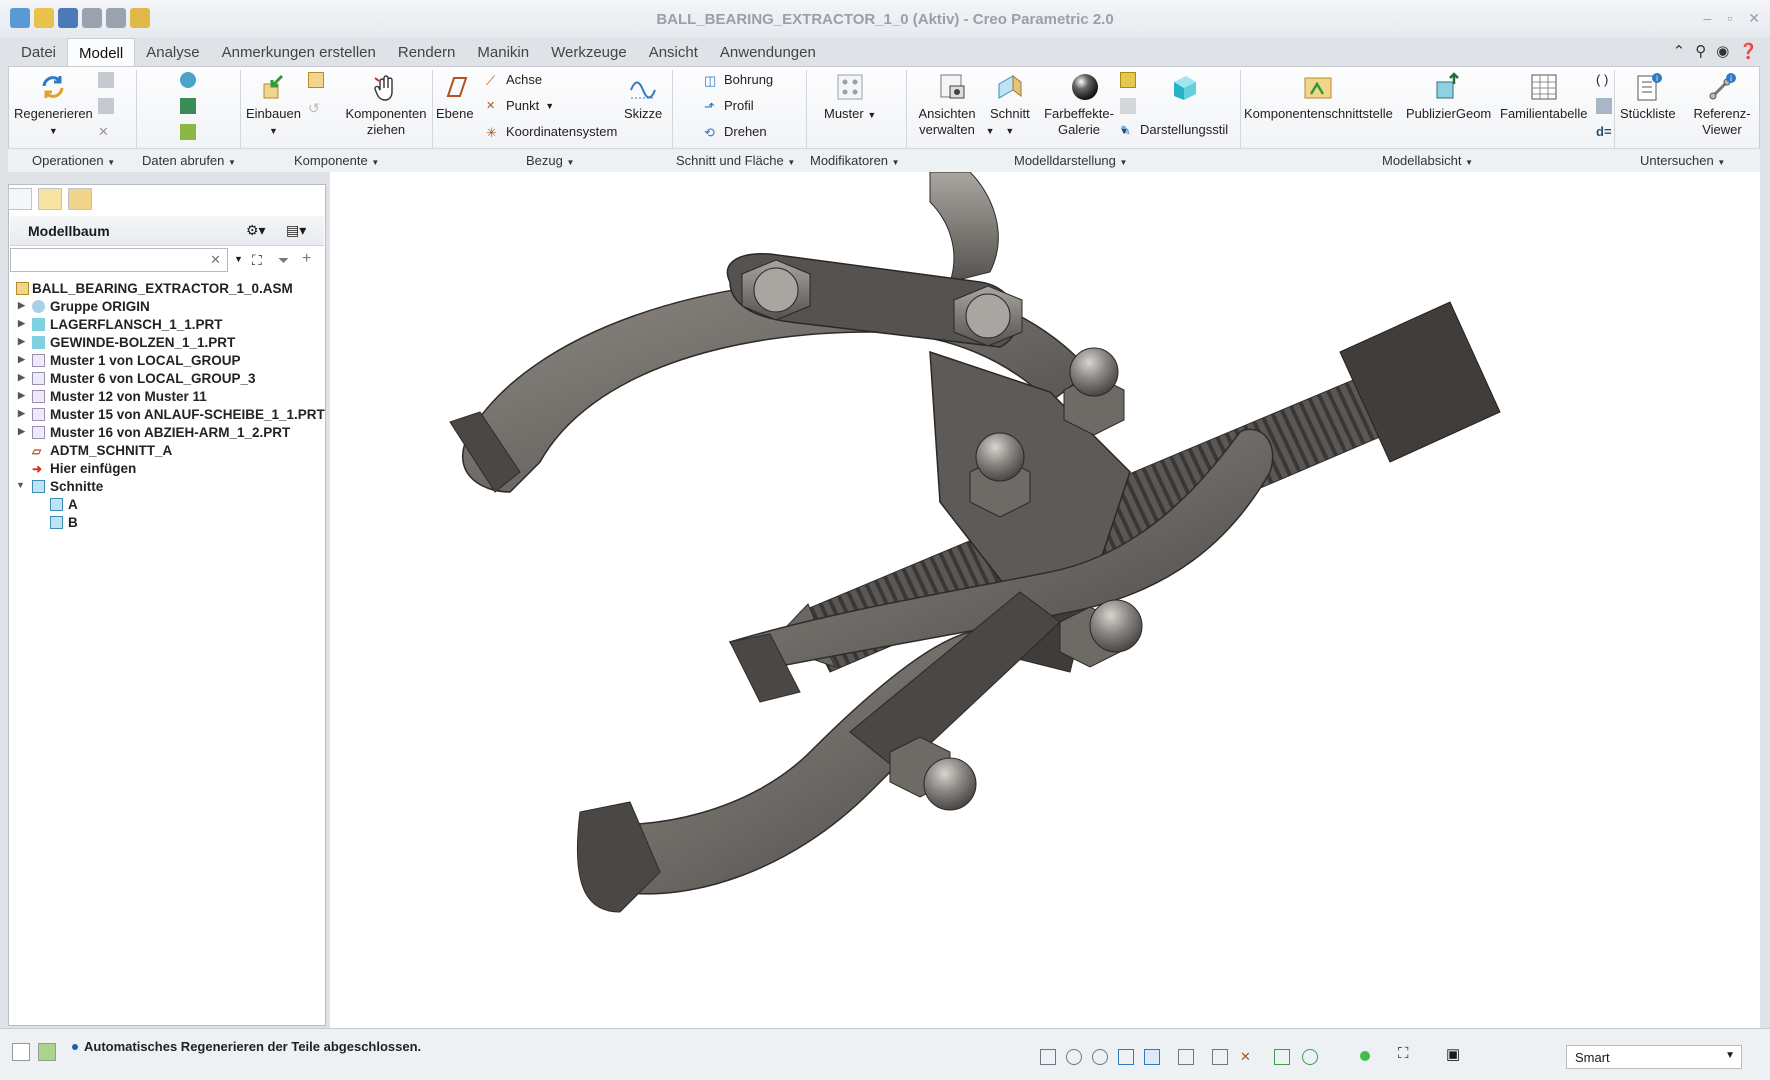  I want to click on view-manager-status-icon, so click(1220, 1057).